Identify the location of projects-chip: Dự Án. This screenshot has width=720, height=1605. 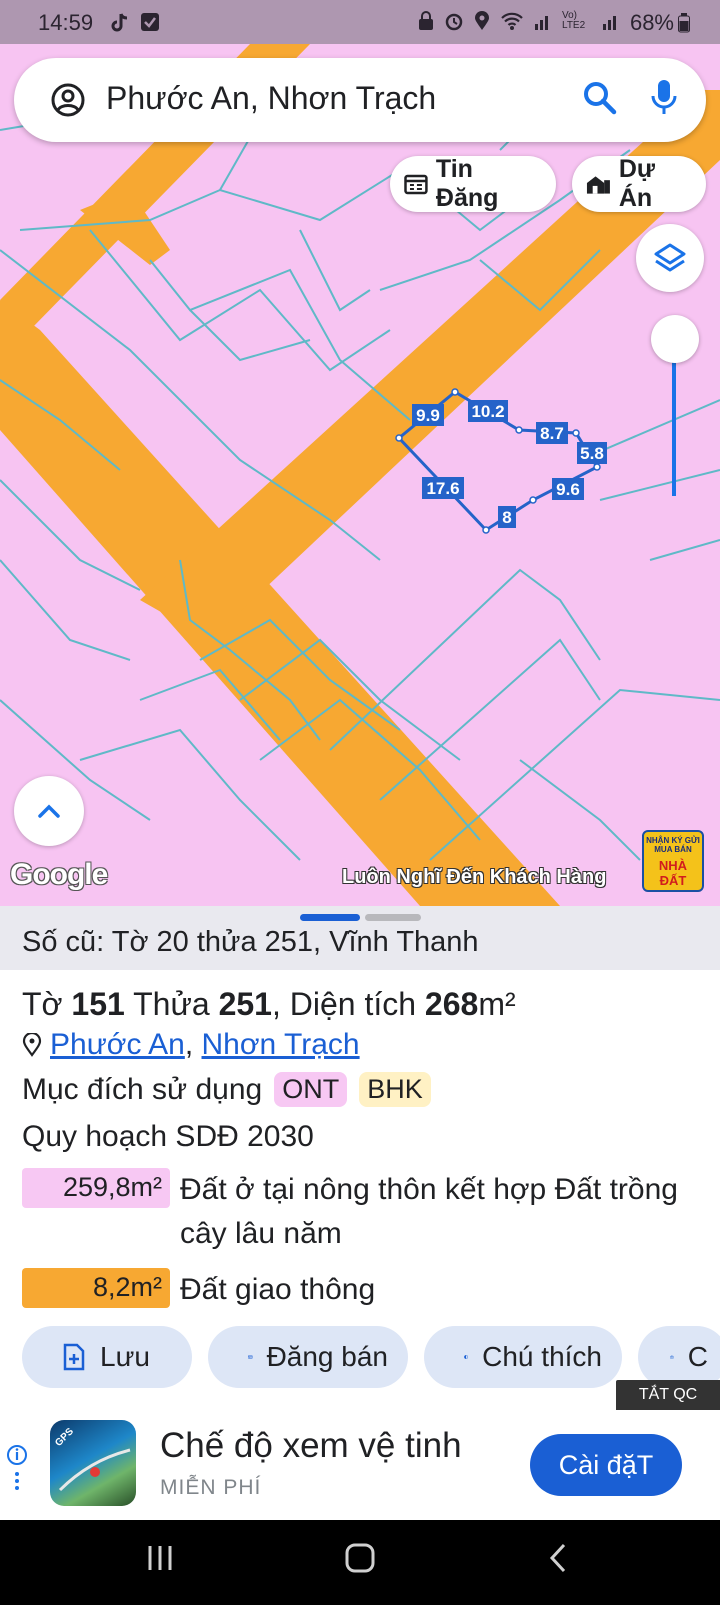
(639, 183).